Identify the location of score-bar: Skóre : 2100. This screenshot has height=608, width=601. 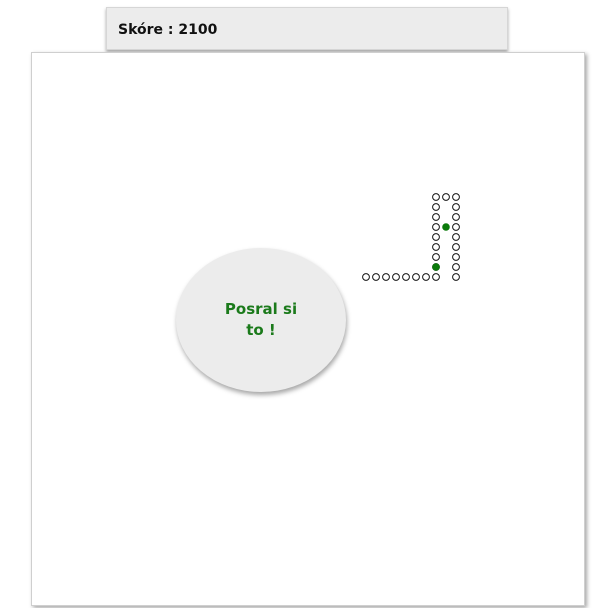
(307, 28).